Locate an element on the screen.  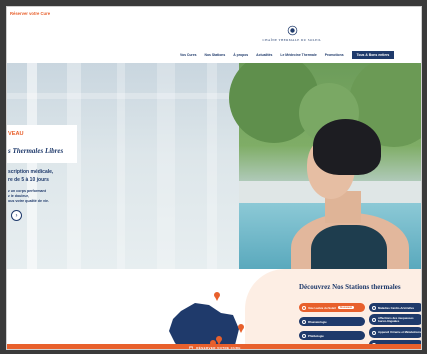
pill-cardio-arterielles: Maladies Cardio-Artérielles is located at coordinates (395, 307).